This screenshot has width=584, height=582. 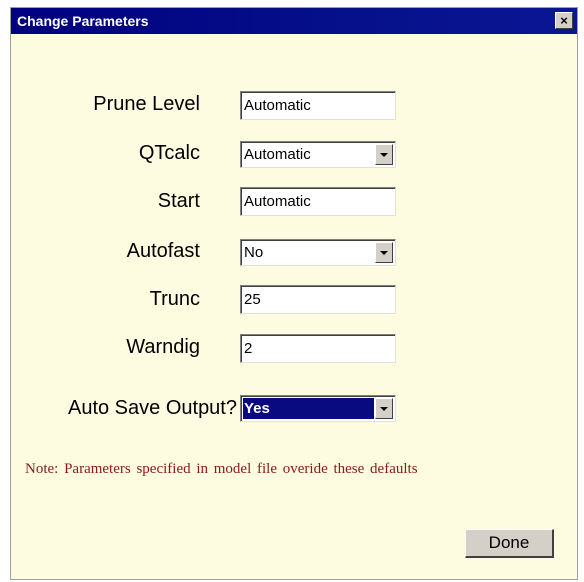 What do you see at coordinates (318, 348) in the screenshot?
I see `warndig-input: 2` at bounding box center [318, 348].